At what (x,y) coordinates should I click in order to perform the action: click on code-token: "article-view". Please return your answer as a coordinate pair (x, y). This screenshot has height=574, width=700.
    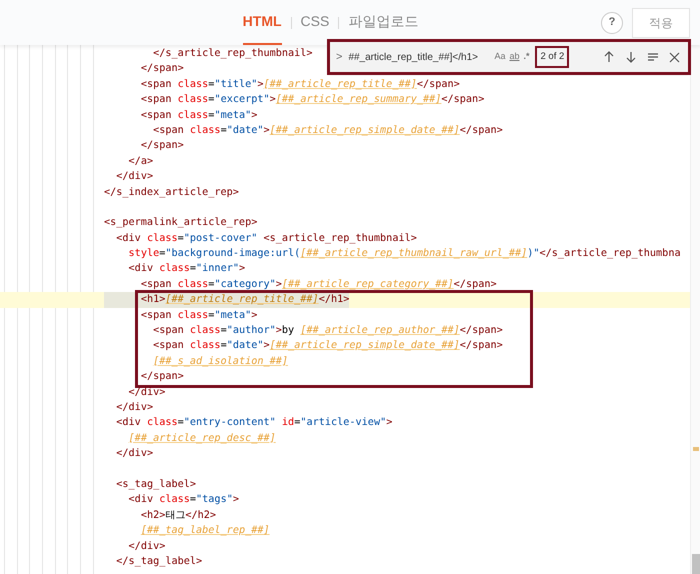
    Looking at the image, I should click on (343, 422).